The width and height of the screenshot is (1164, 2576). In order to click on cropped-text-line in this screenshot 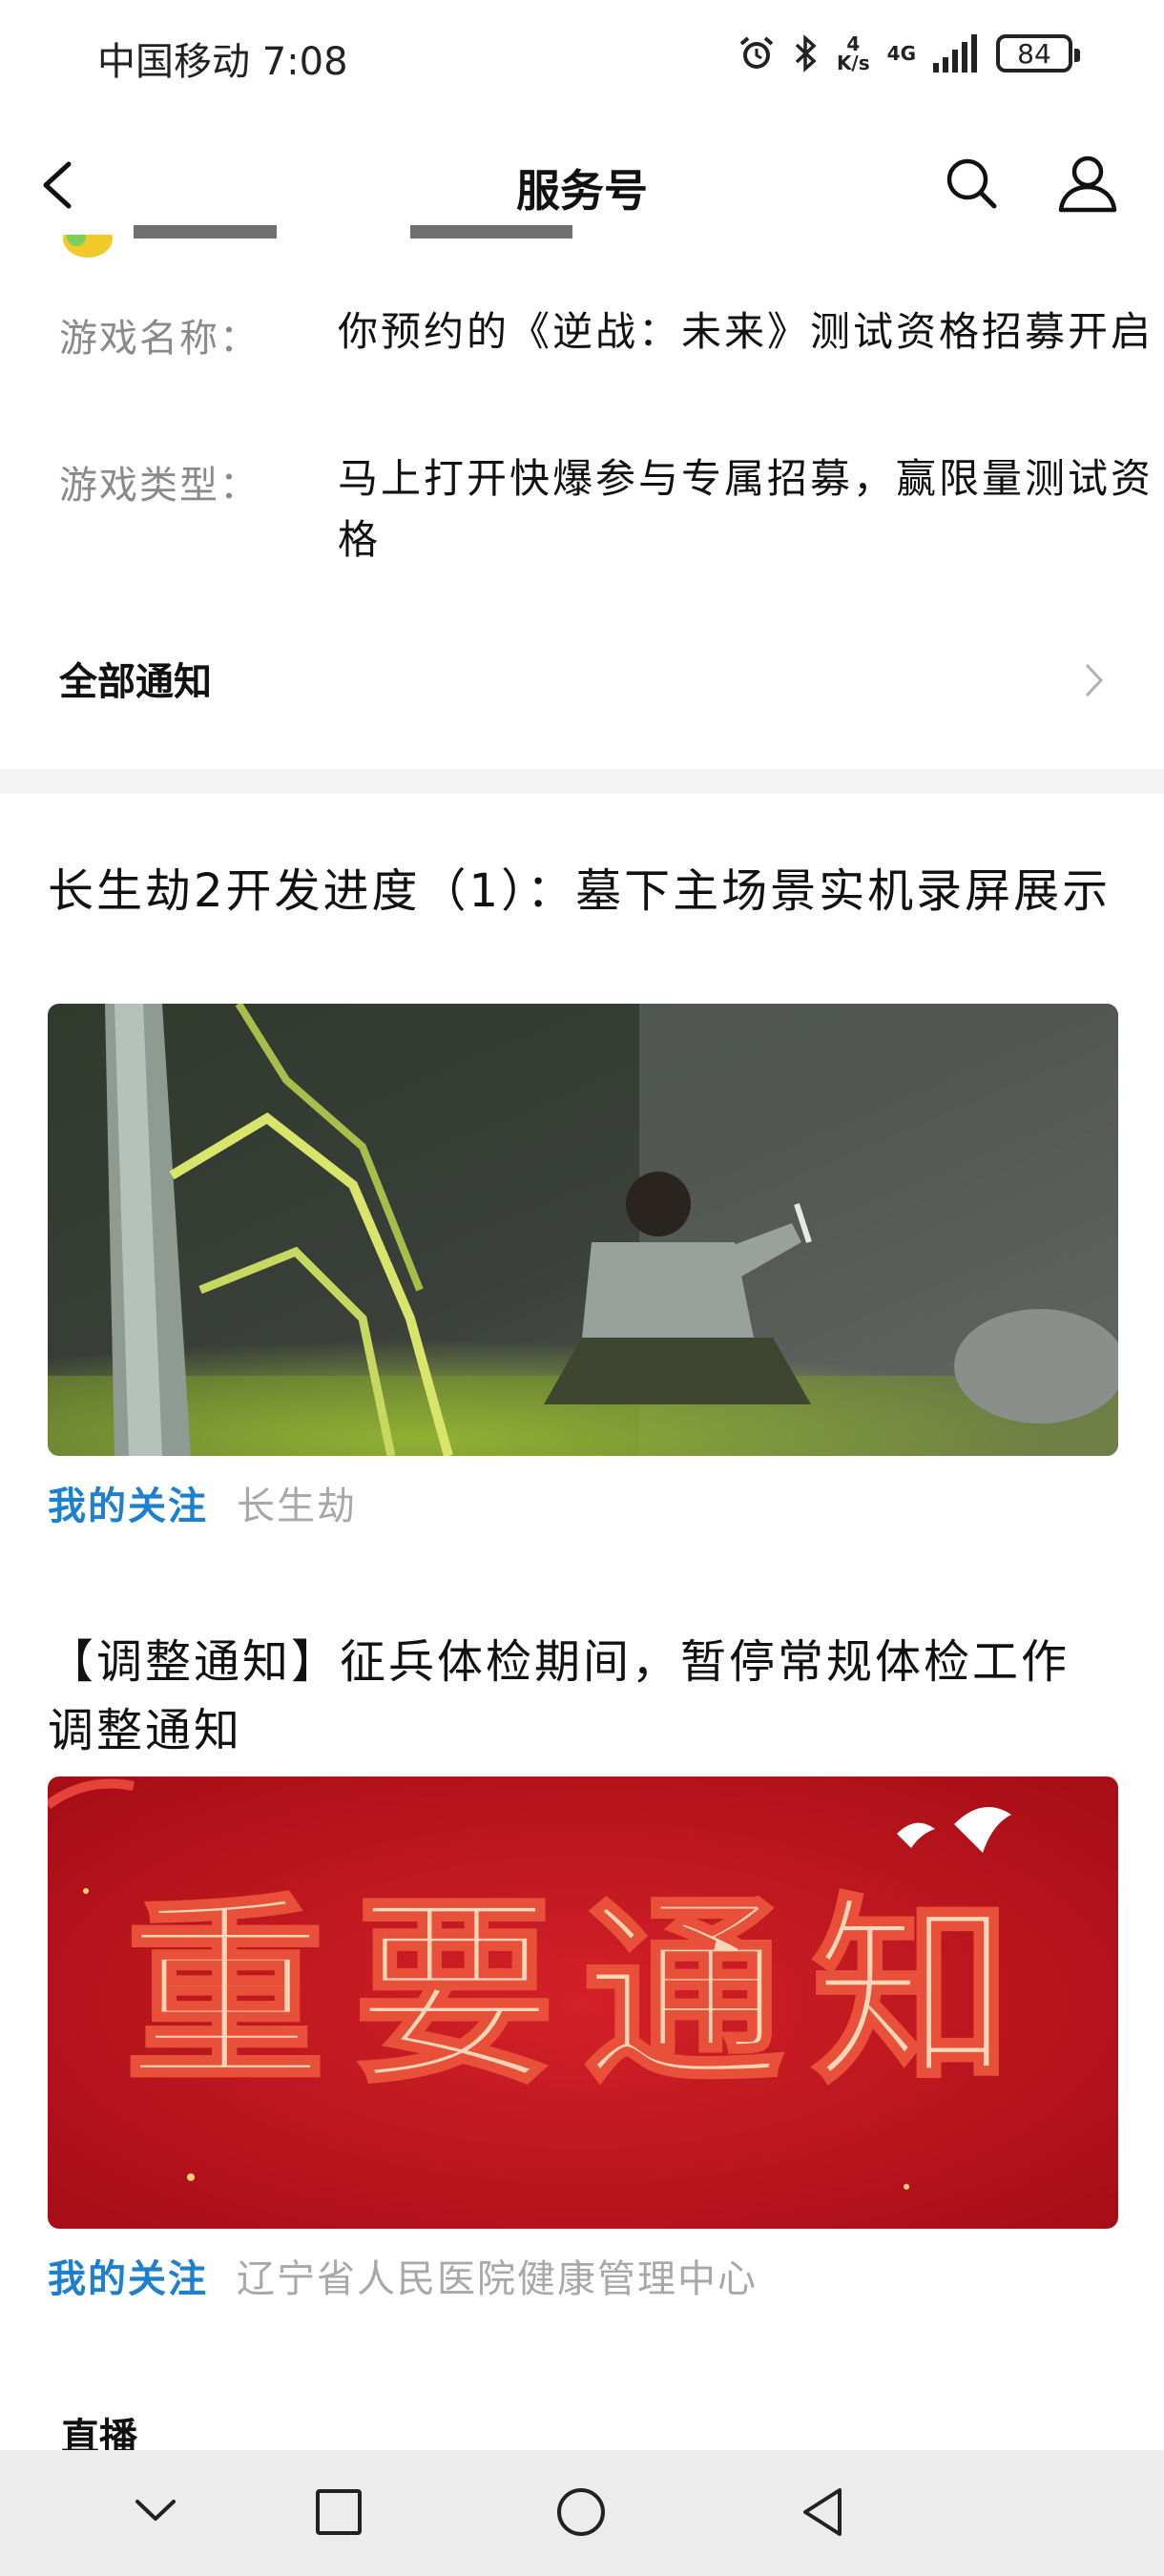, I will do `click(401, 242)`.